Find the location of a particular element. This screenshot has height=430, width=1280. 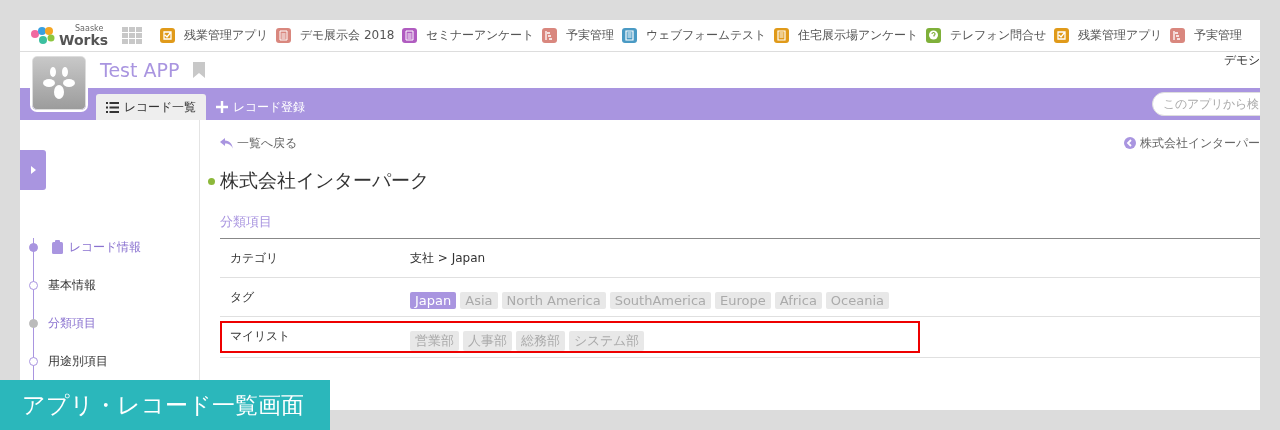

clipboard-icon is located at coordinates (57, 247).